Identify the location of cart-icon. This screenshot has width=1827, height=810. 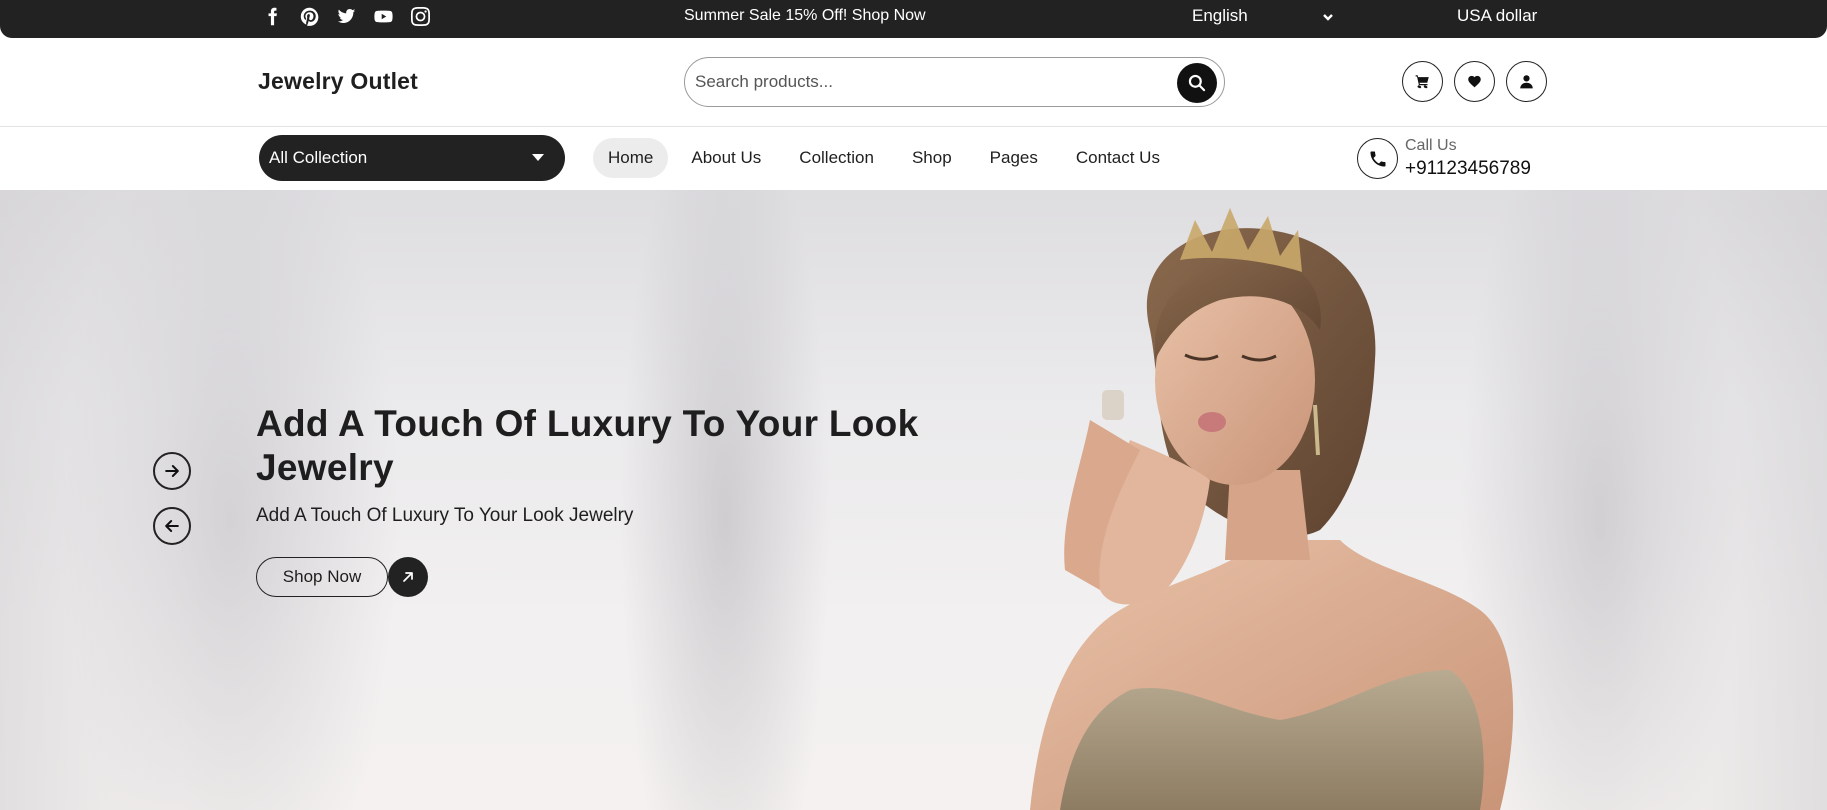
(1422, 82).